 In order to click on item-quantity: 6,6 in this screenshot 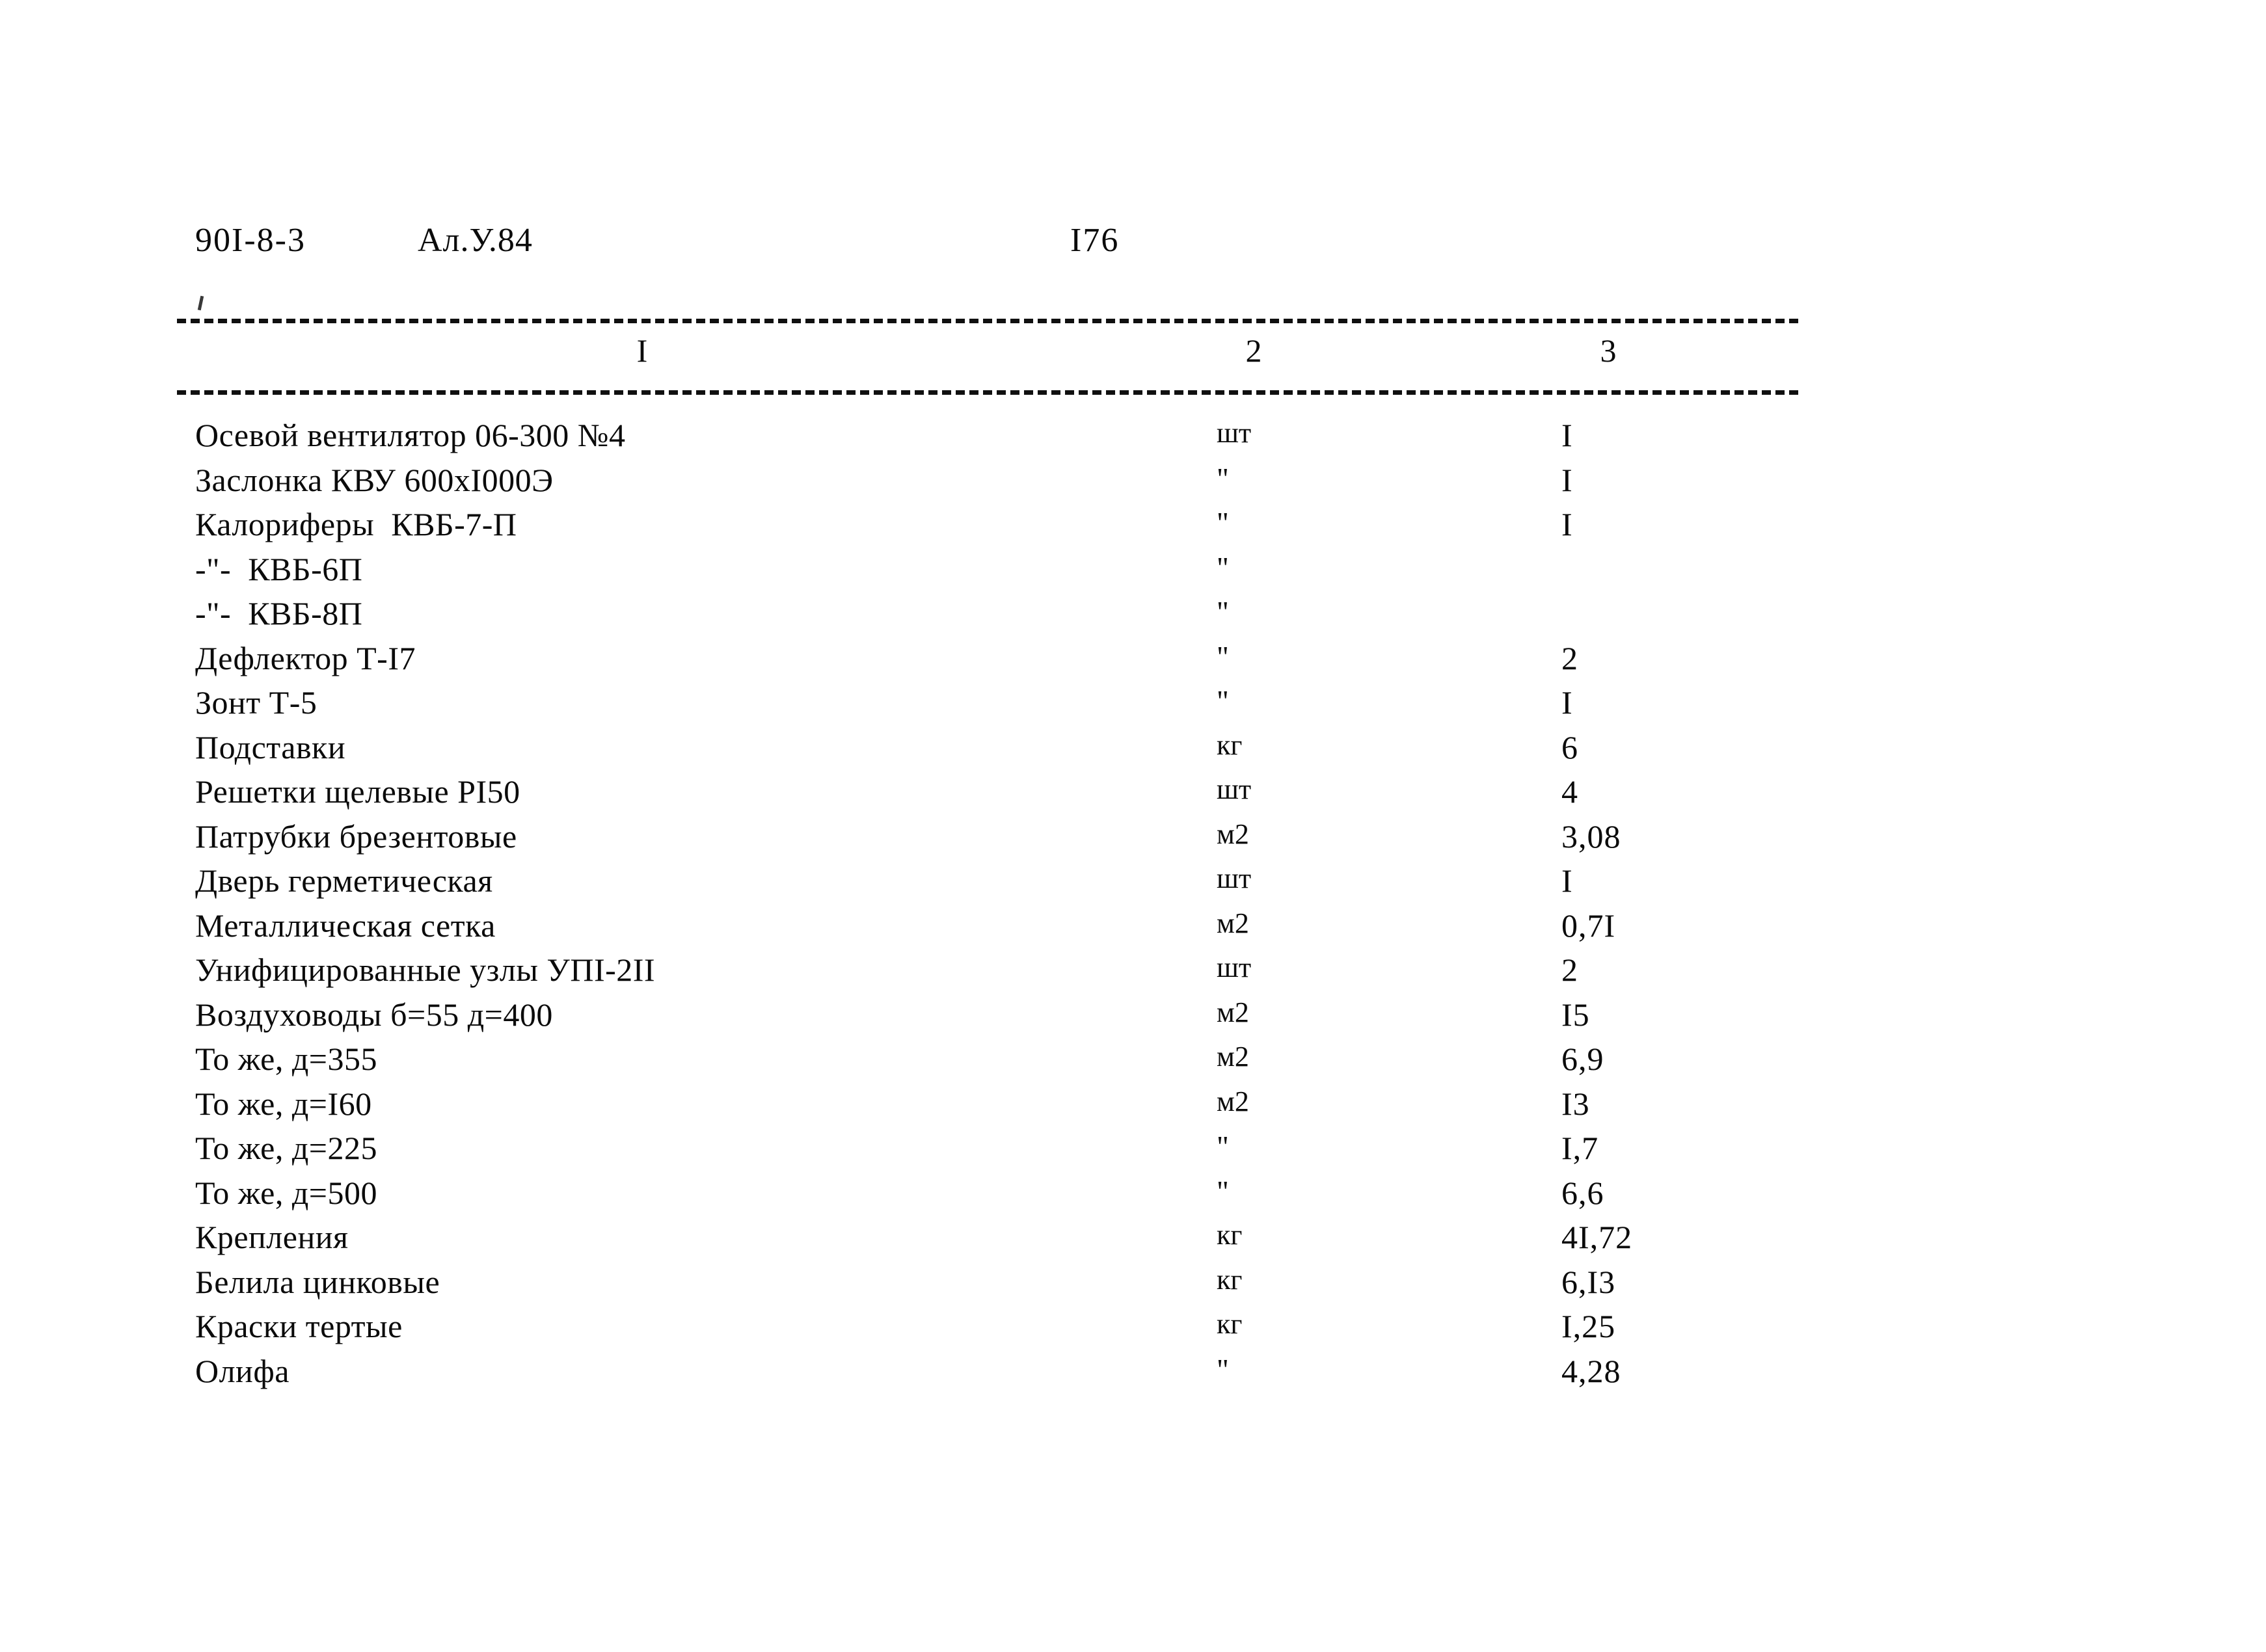, I will do `click(1582, 1192)`.